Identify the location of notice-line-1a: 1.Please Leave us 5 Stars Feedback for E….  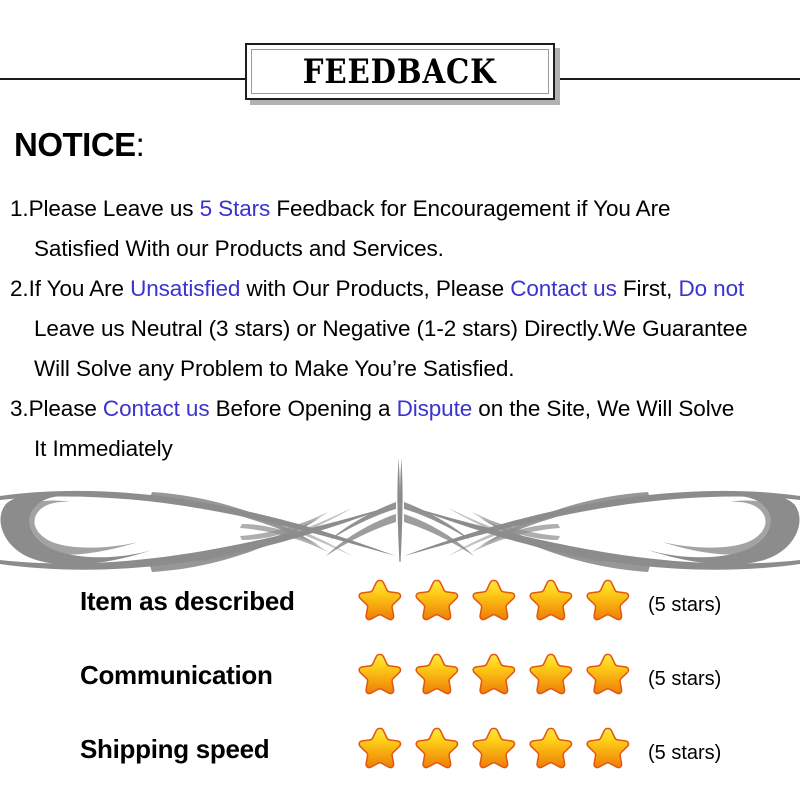
(405, 209).